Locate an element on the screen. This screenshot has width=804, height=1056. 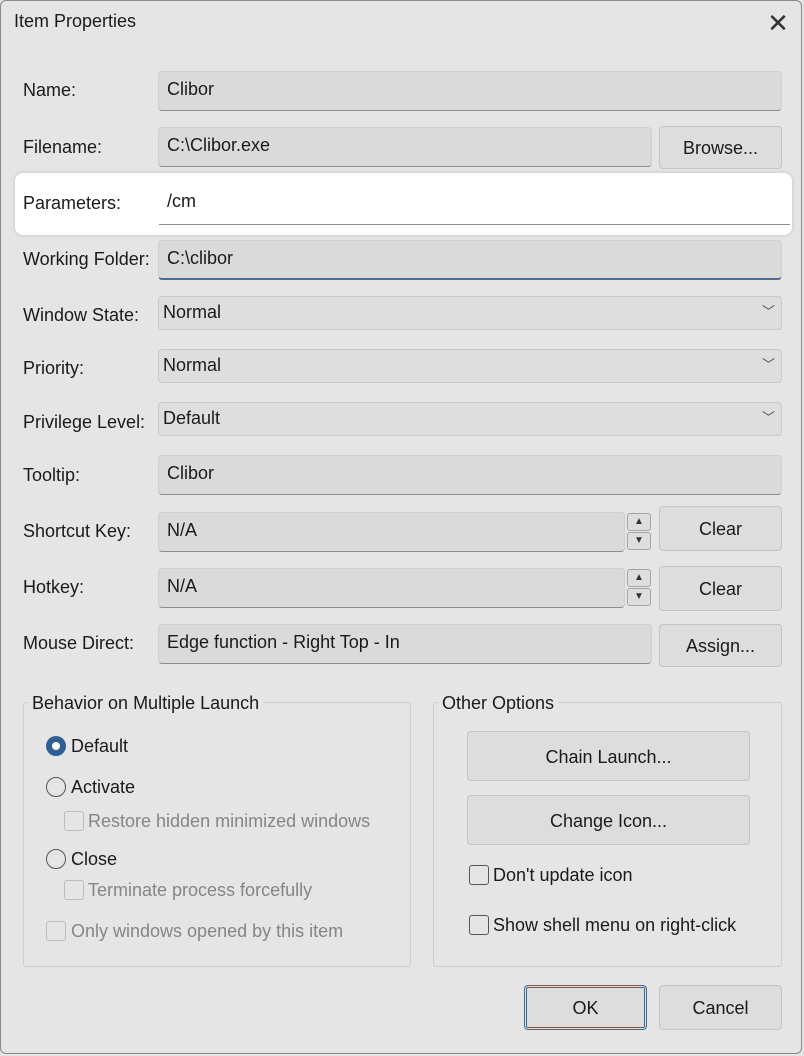
default-radio-label: Default is located at coordinates (100, 746).